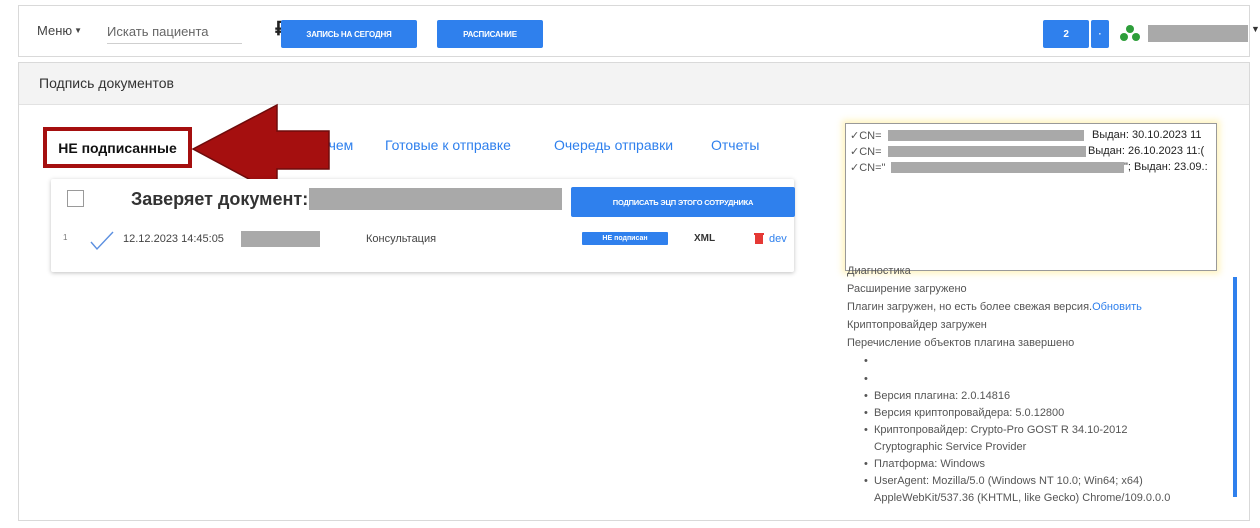 The width and height of the screenshot is (1260, 528). What do you see at coordinates (634, 84) in the screenshot?
I see `panel-header: Подпись документов` at bounding box center [634, 84].